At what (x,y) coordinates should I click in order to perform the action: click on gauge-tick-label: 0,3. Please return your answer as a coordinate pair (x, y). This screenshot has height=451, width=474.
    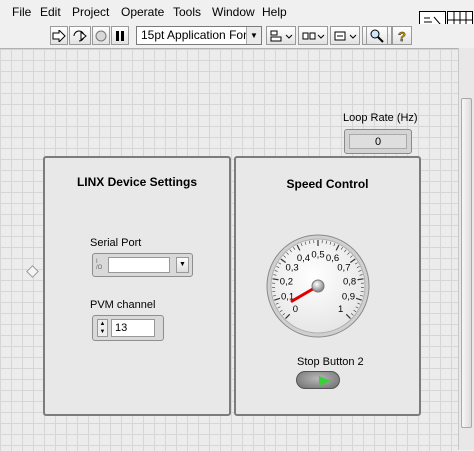
    Looking at the image, I should click on (292, 268).